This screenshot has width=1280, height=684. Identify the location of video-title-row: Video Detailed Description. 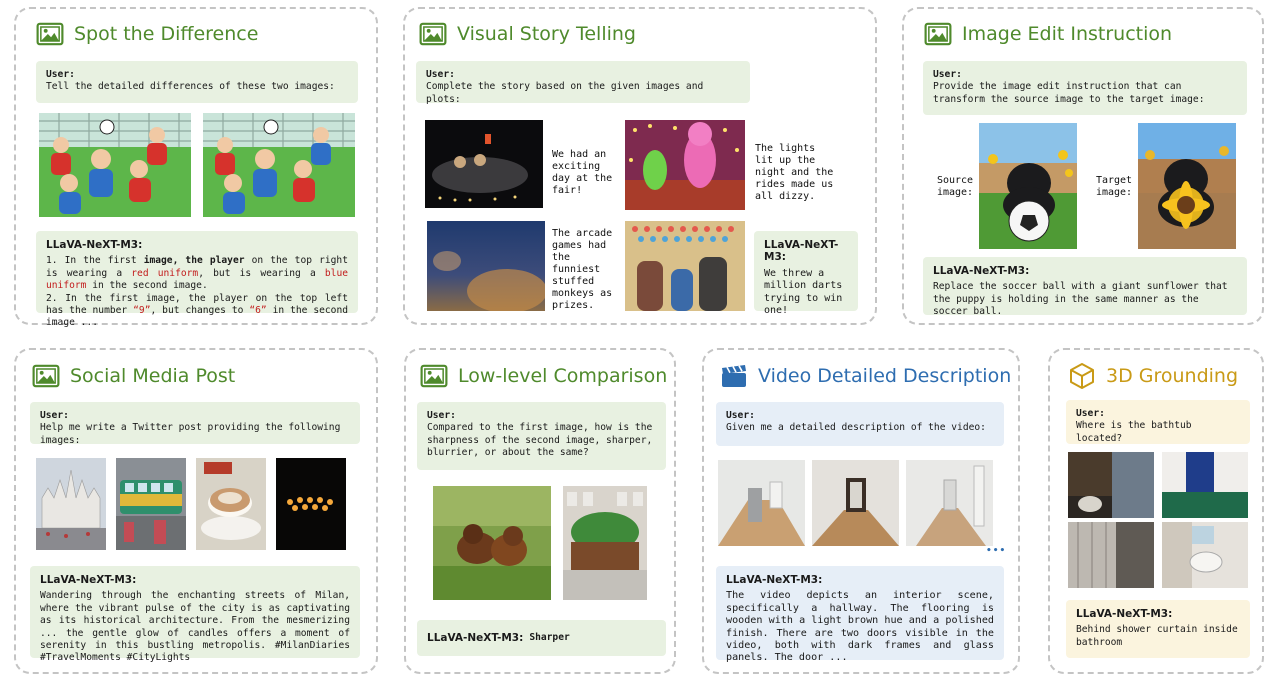
(865, 376).